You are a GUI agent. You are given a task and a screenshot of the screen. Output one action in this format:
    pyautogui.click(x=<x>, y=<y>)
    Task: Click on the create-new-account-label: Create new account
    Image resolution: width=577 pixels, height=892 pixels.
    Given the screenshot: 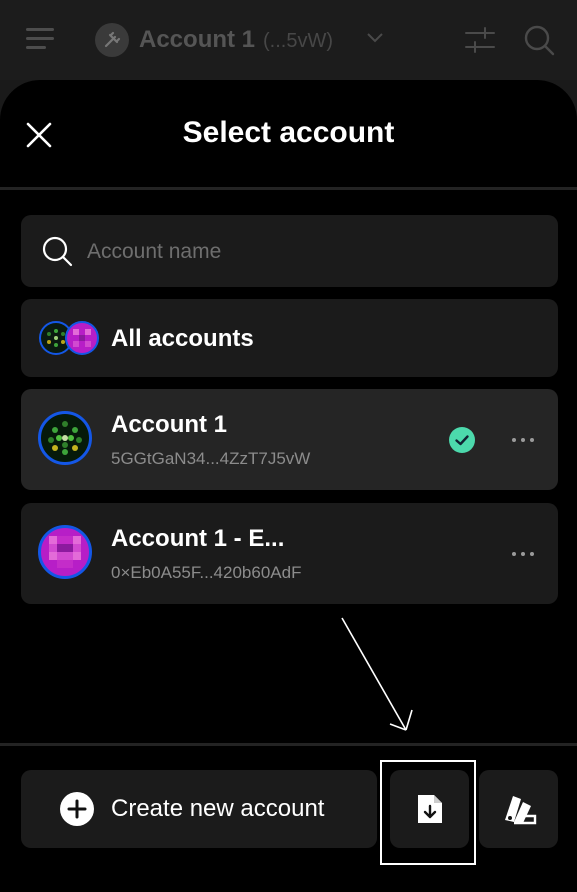 What is the action you would take?
    pyautogui.click(x=218, y=808)
    